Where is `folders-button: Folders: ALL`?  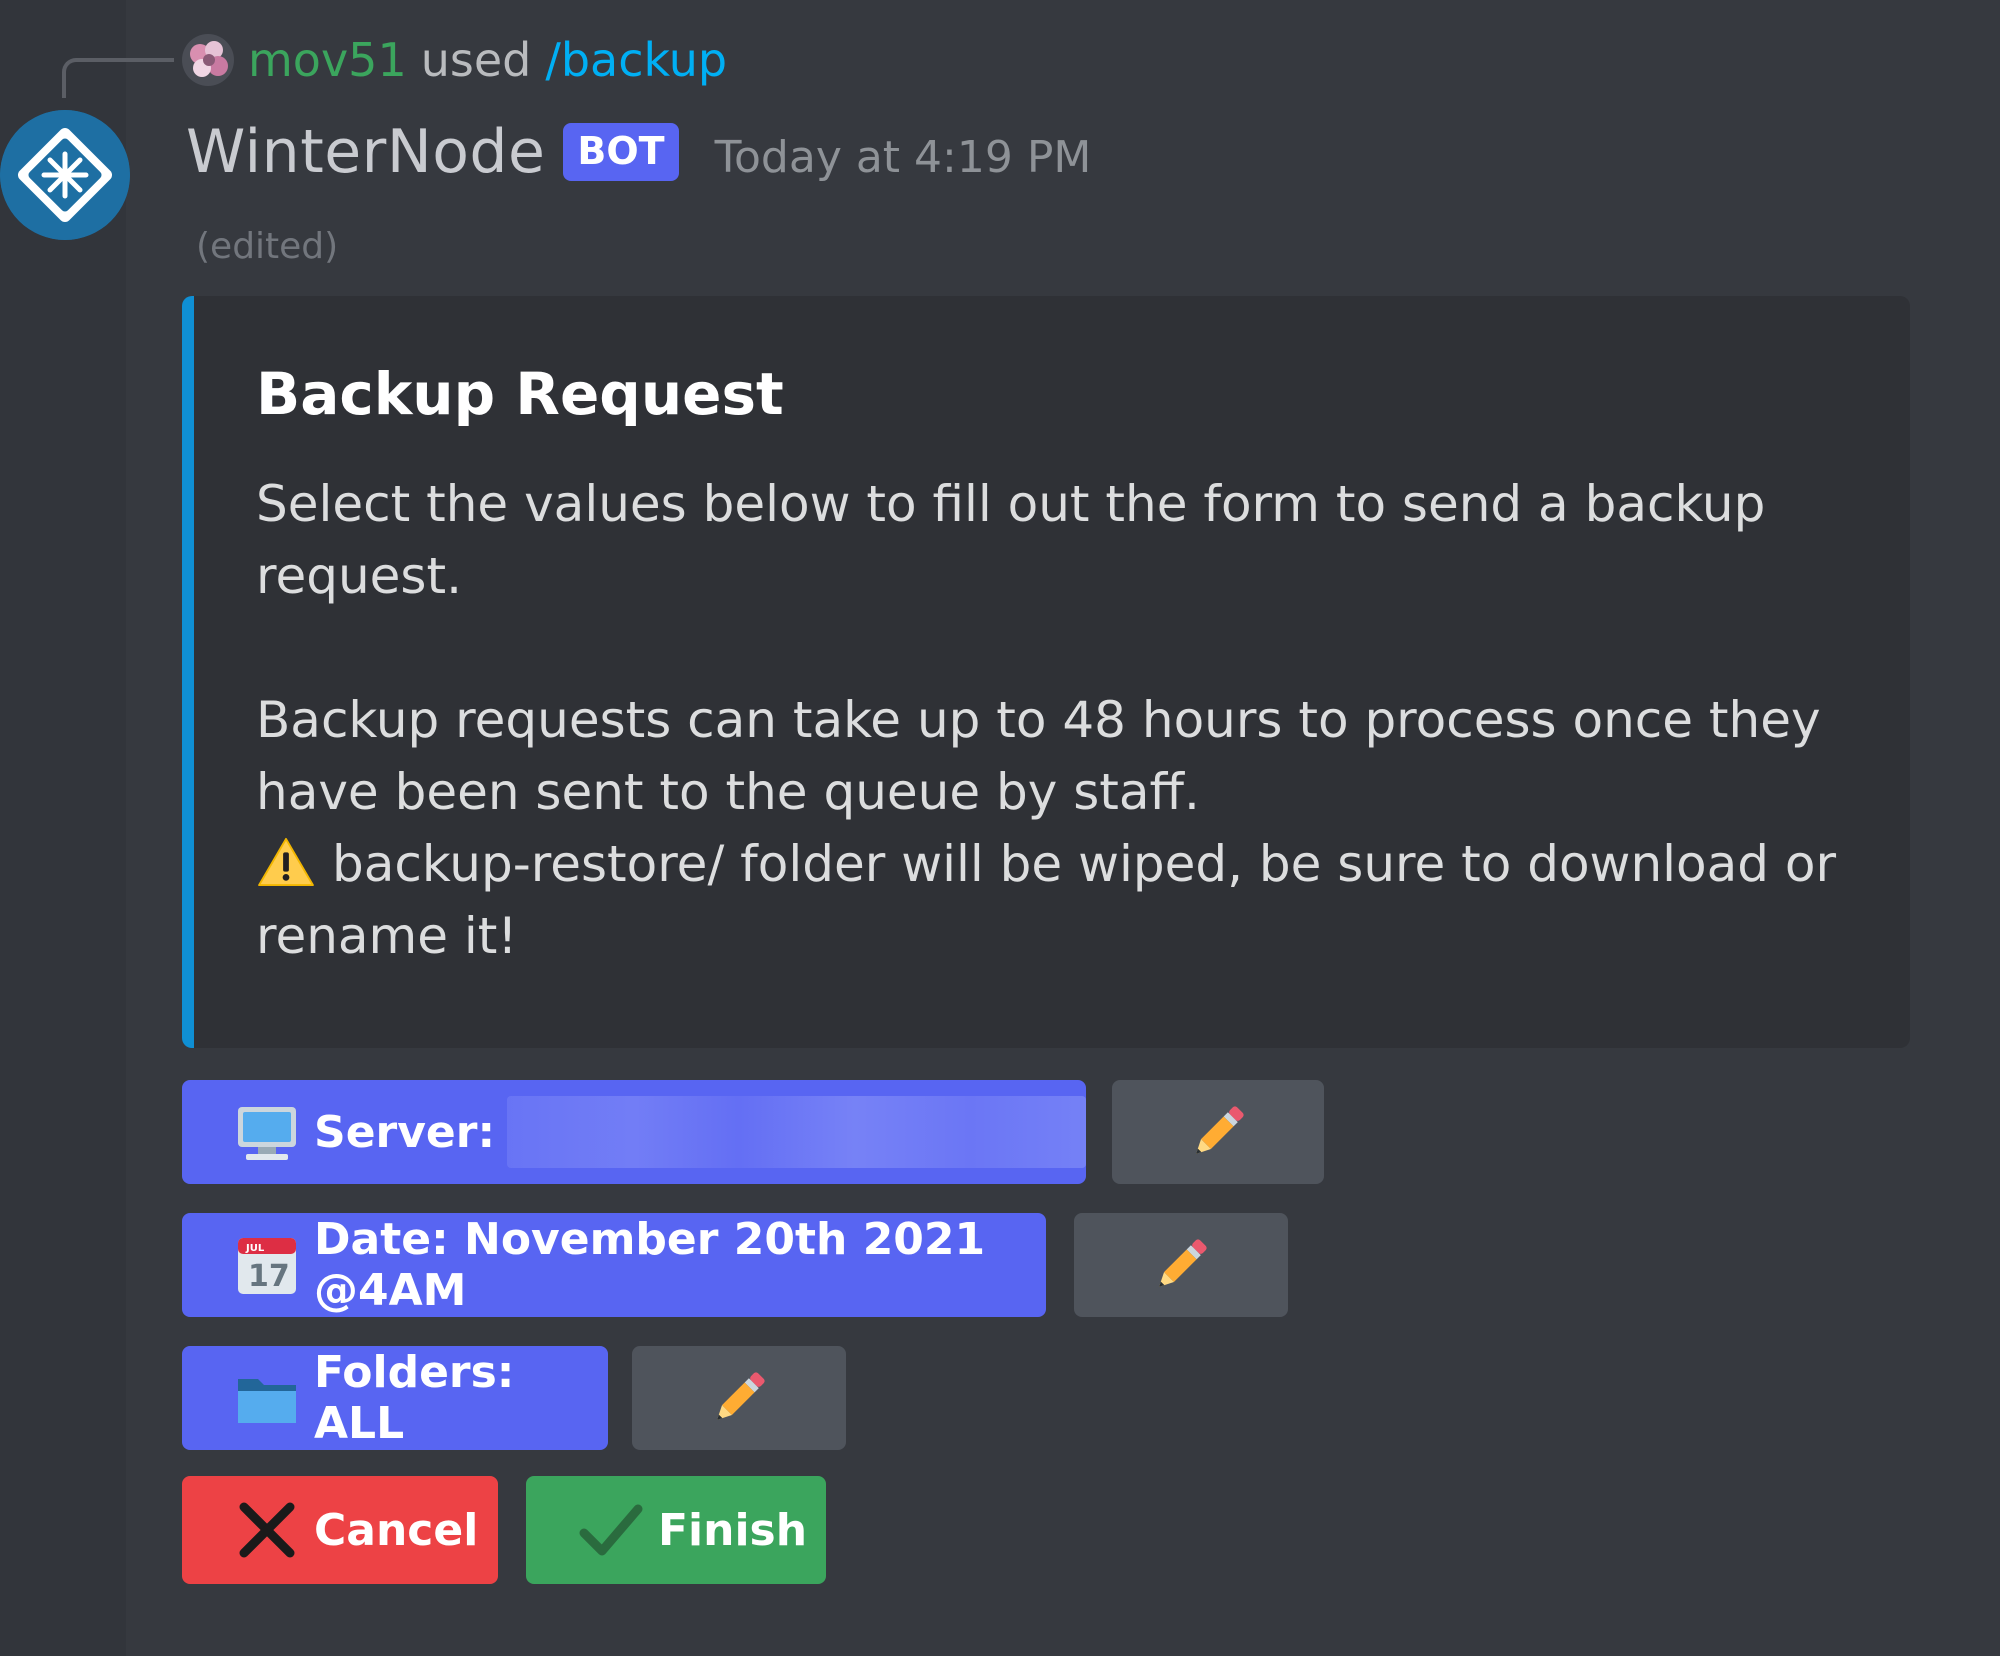 folders-button: Folders: ALL is located at coordinates (395, 1398).